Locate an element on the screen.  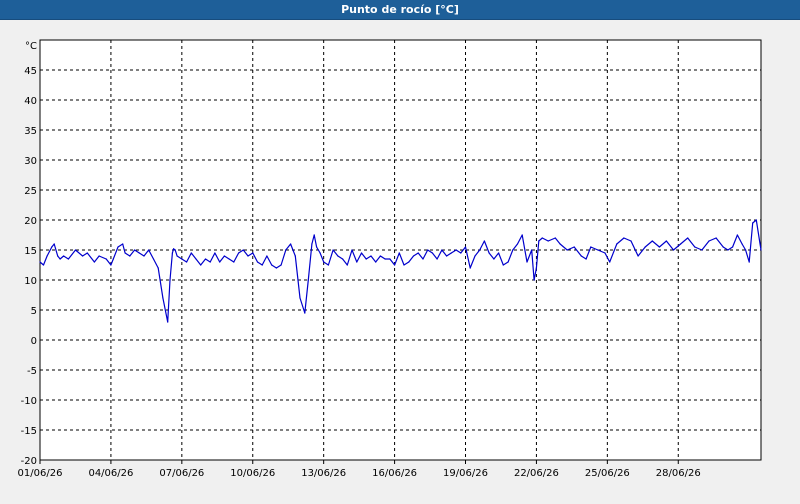
x-tick-label: 01/06/26 is located at coordinates (40, 473).